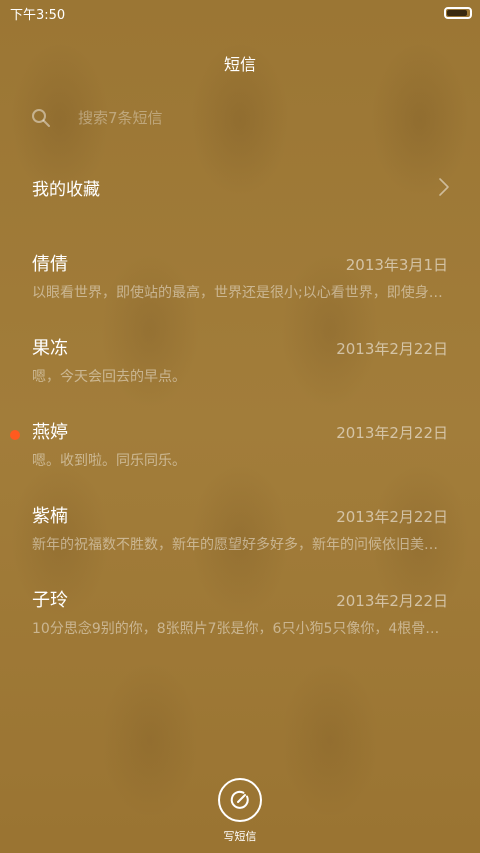 The width and height of the screenshot is (480, 853). I want to click on title-bar: 短信, so click(240, 63).